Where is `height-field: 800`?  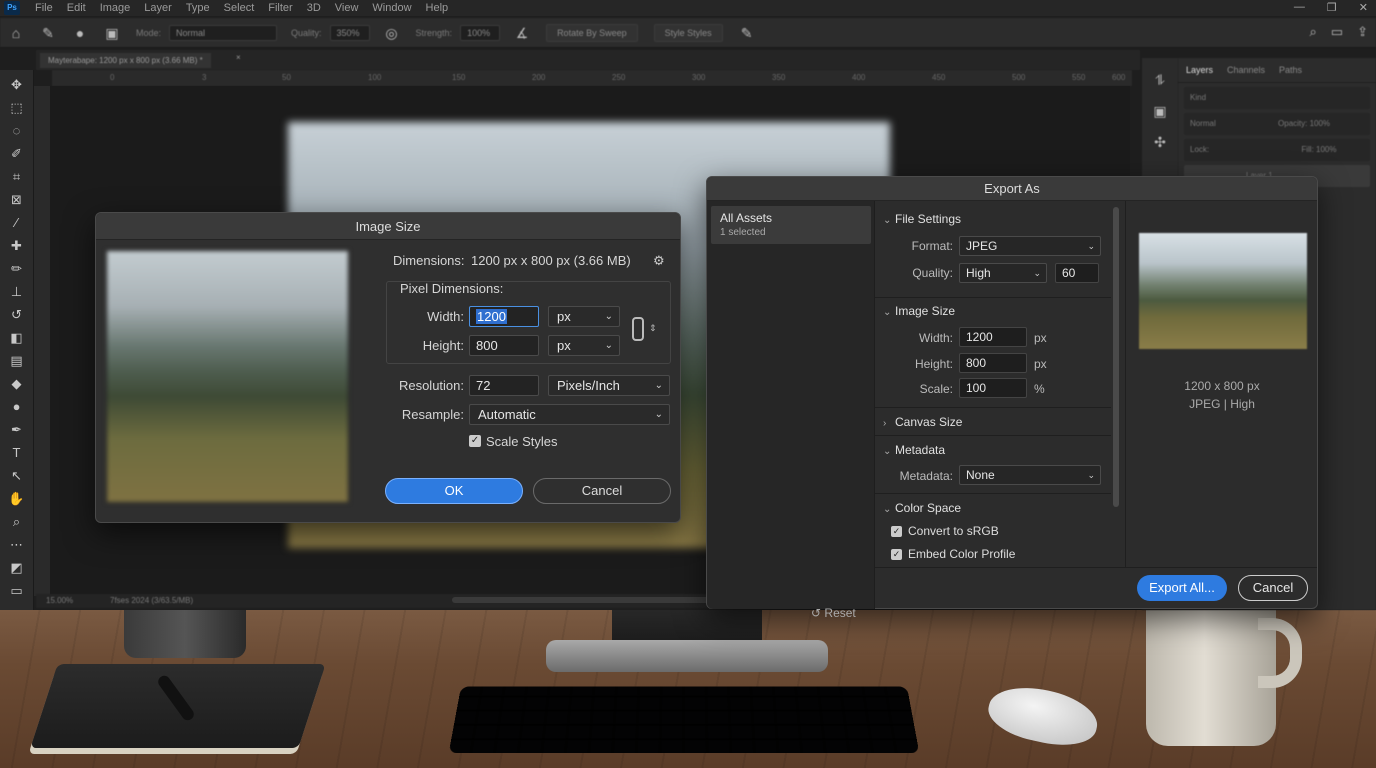 height-field: 800 is located at coordinates (504, 345).